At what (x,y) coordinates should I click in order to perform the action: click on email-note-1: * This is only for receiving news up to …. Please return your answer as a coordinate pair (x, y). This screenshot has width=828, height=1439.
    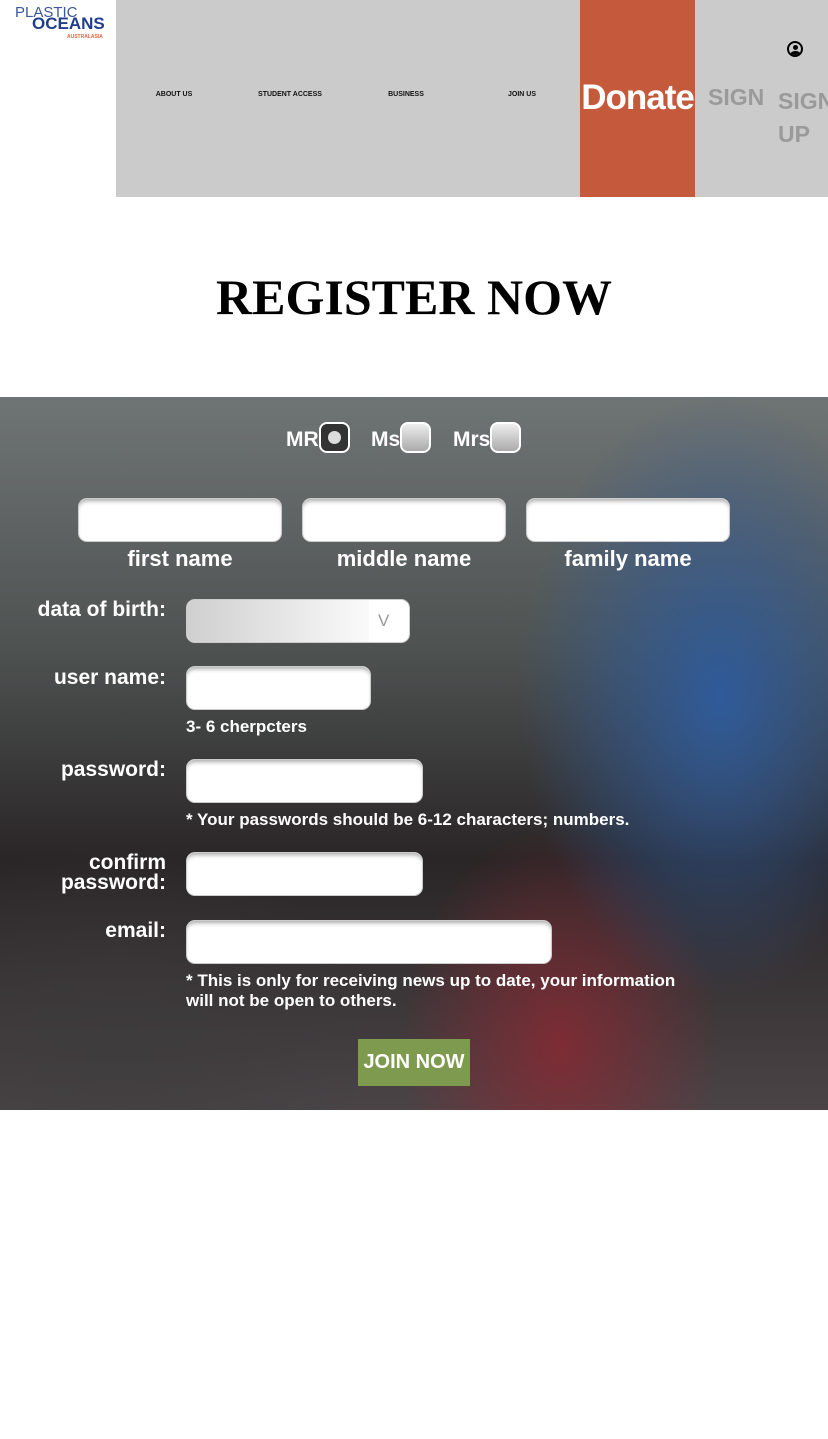
    Looking at the image, I should click on (431, 980).